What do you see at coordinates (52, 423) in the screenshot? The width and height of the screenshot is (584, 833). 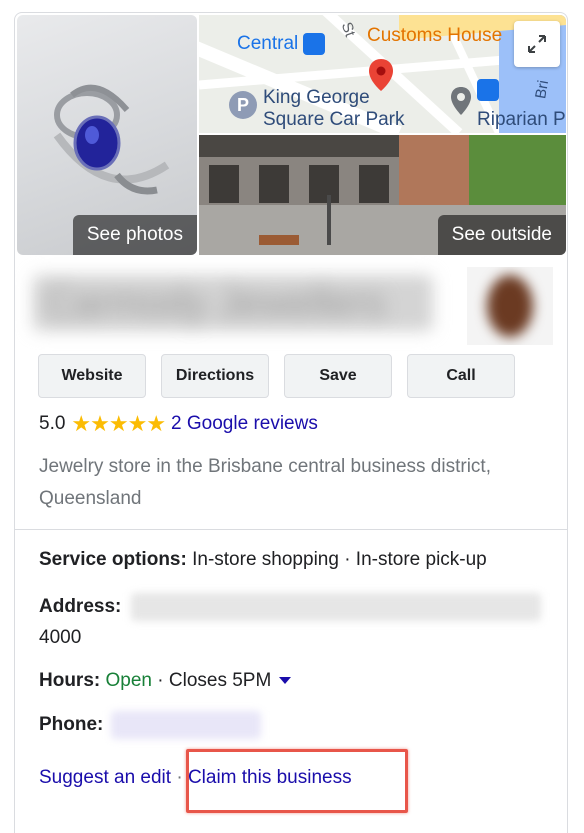 I see `rating-score: 5.0` at bounding box center [52, 423].